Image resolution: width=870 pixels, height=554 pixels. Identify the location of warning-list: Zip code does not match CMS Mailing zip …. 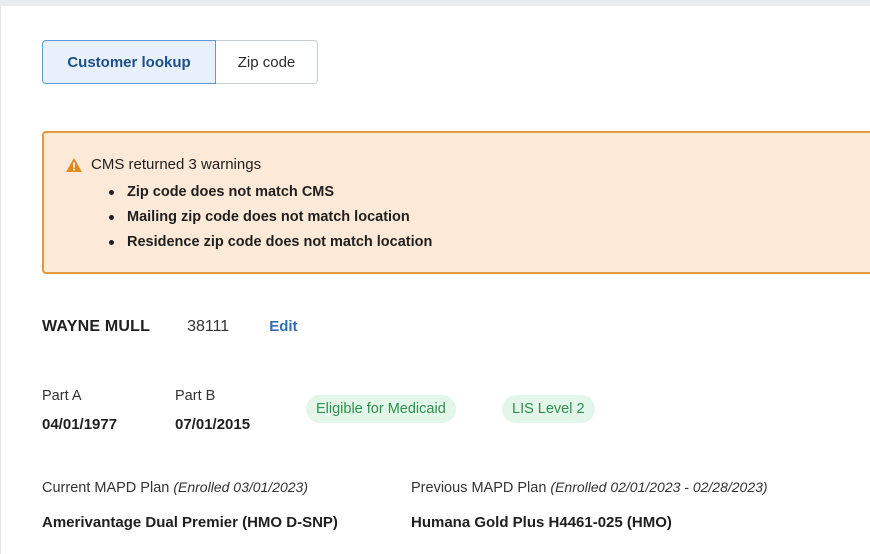
(269, 219).